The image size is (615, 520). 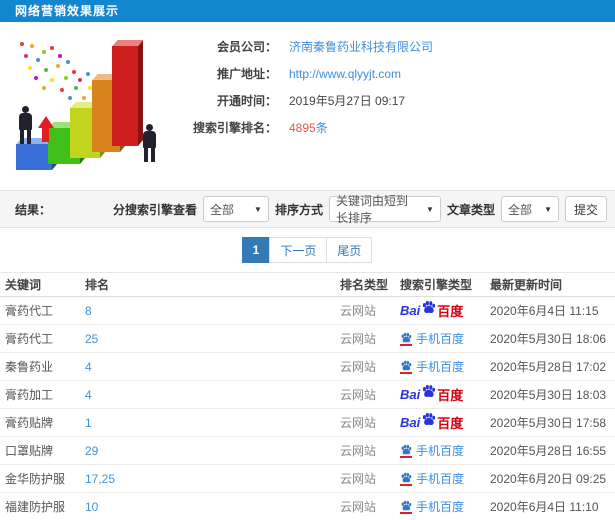 What do you see at coordinates (347, 101) in the screenshot?
I see `open-time-value: 2019年5月27日 09:17` at bounding box center [347, 101].